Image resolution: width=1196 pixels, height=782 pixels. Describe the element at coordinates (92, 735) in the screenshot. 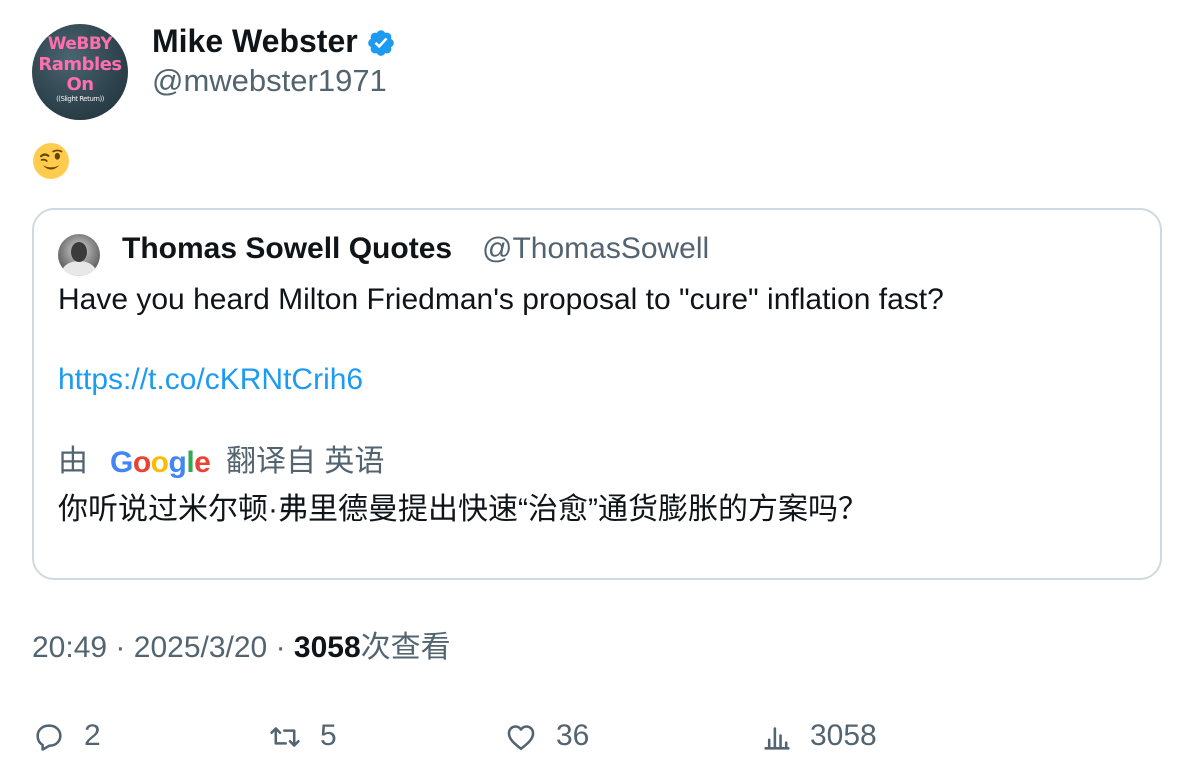

I see `reply-count: 2` at that location.